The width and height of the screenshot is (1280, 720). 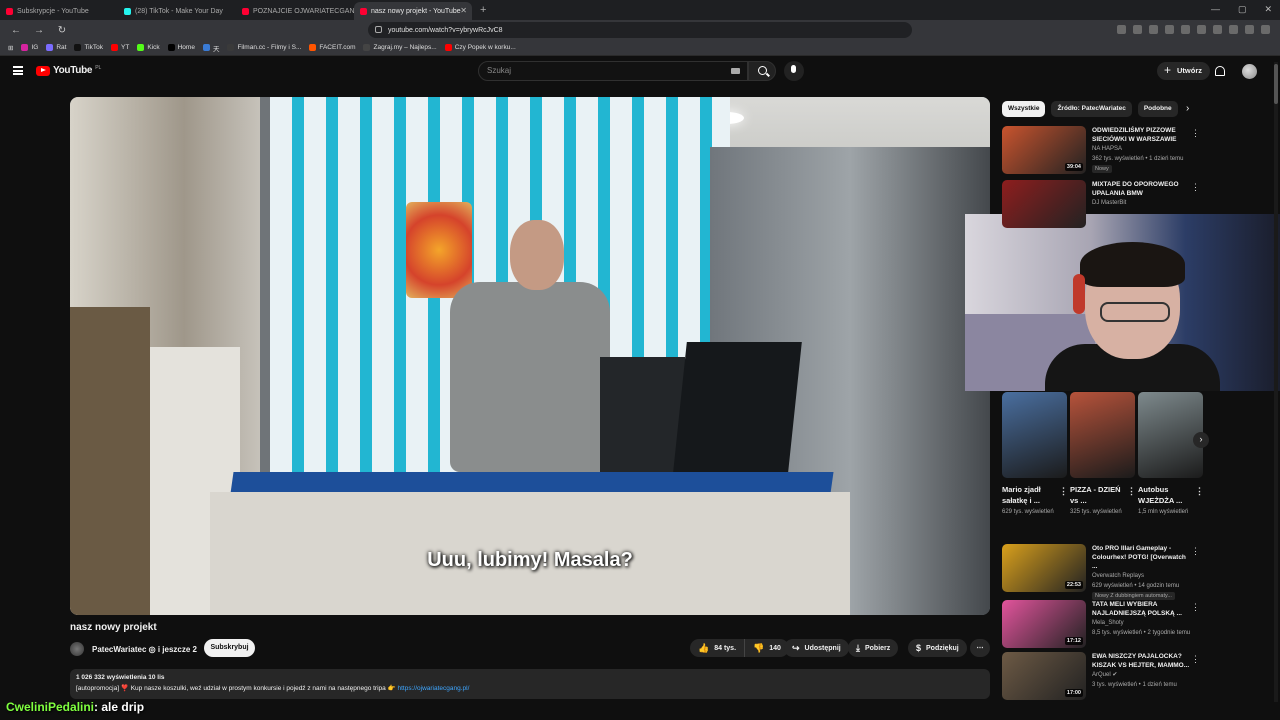 What do you see at coordinates (767, 648) in the screenshot?
I see `dislike-button: 👎 140` at bounding box center [767, 648].